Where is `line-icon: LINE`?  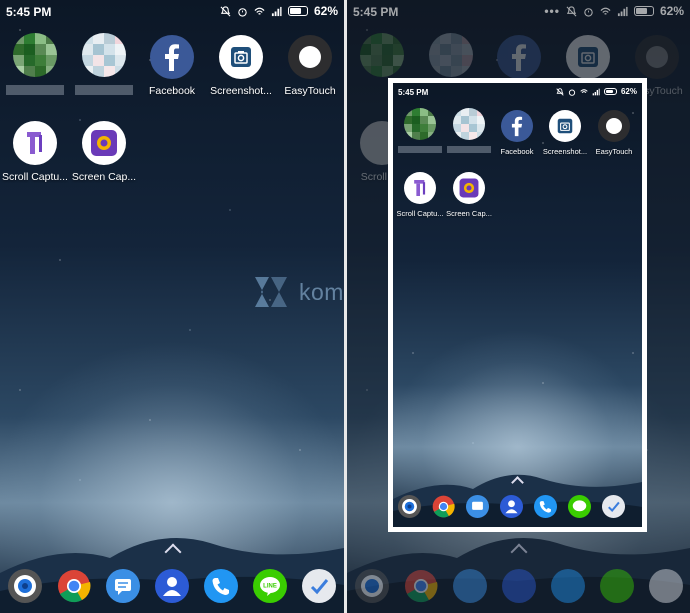 line-icon: LINE is located at coordinates (270, 586).